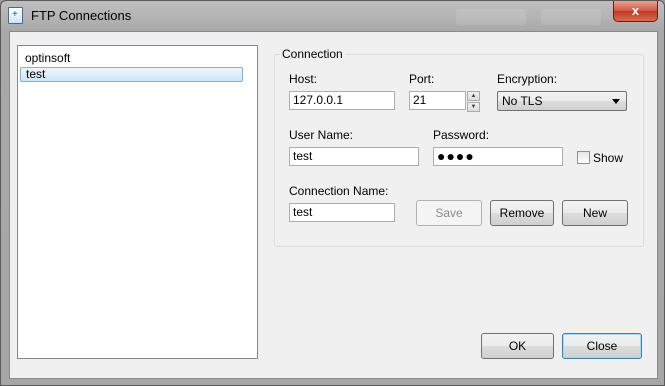 The width and height of the screenshot is (665, 386). What do you see at coordinates (522, 101) in the screenshot?
I see `encryption-value: No TLS` at bounding box center [522, 101].